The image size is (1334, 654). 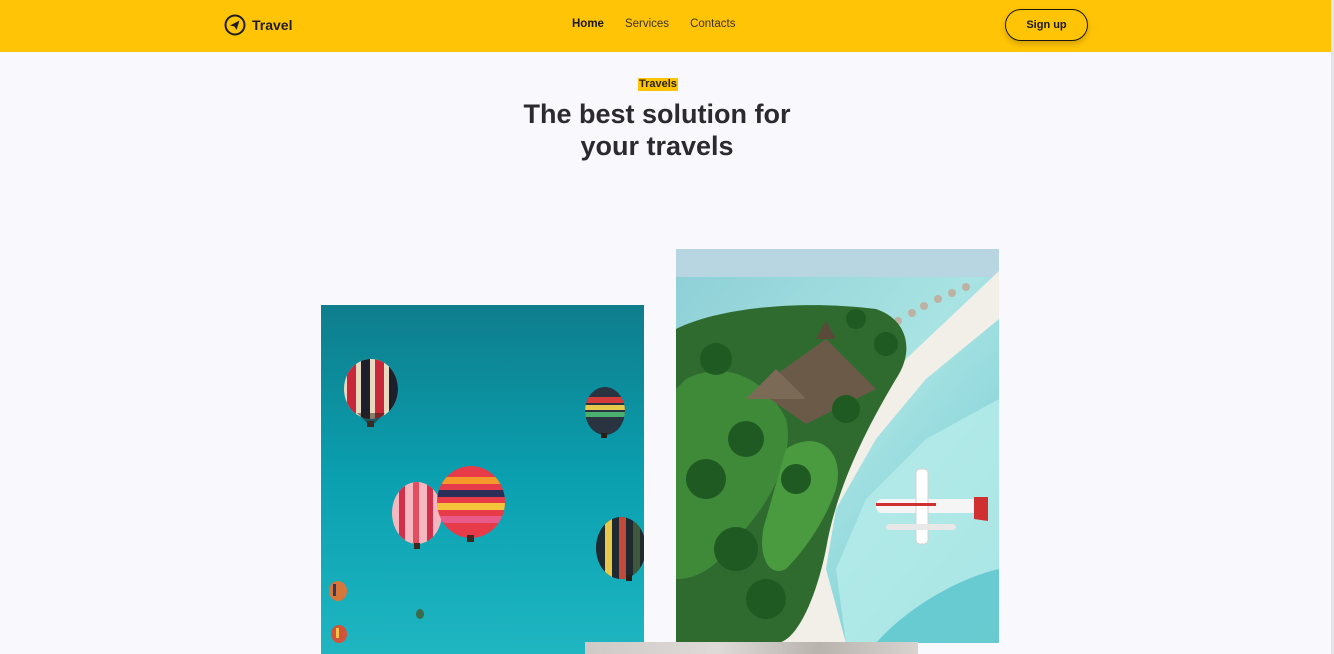 What do you see at coordinates (657, 130) in the screenshot?
I see `hero-title: The best solution for your travels` at bounding box center [657, 130].